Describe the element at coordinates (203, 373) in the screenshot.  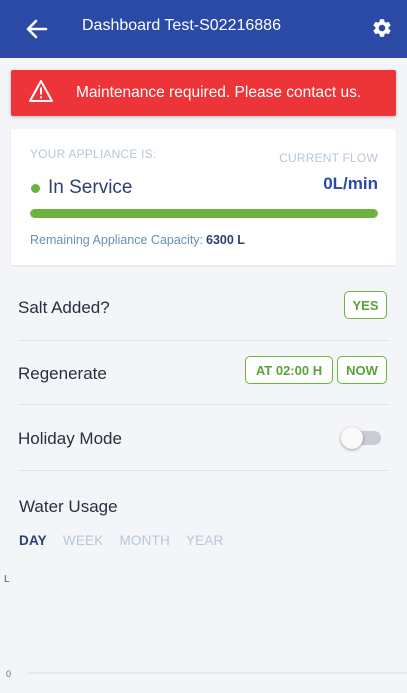
I see `regenerate-row: Regenerate AT 02:00 H NOW` at that location.